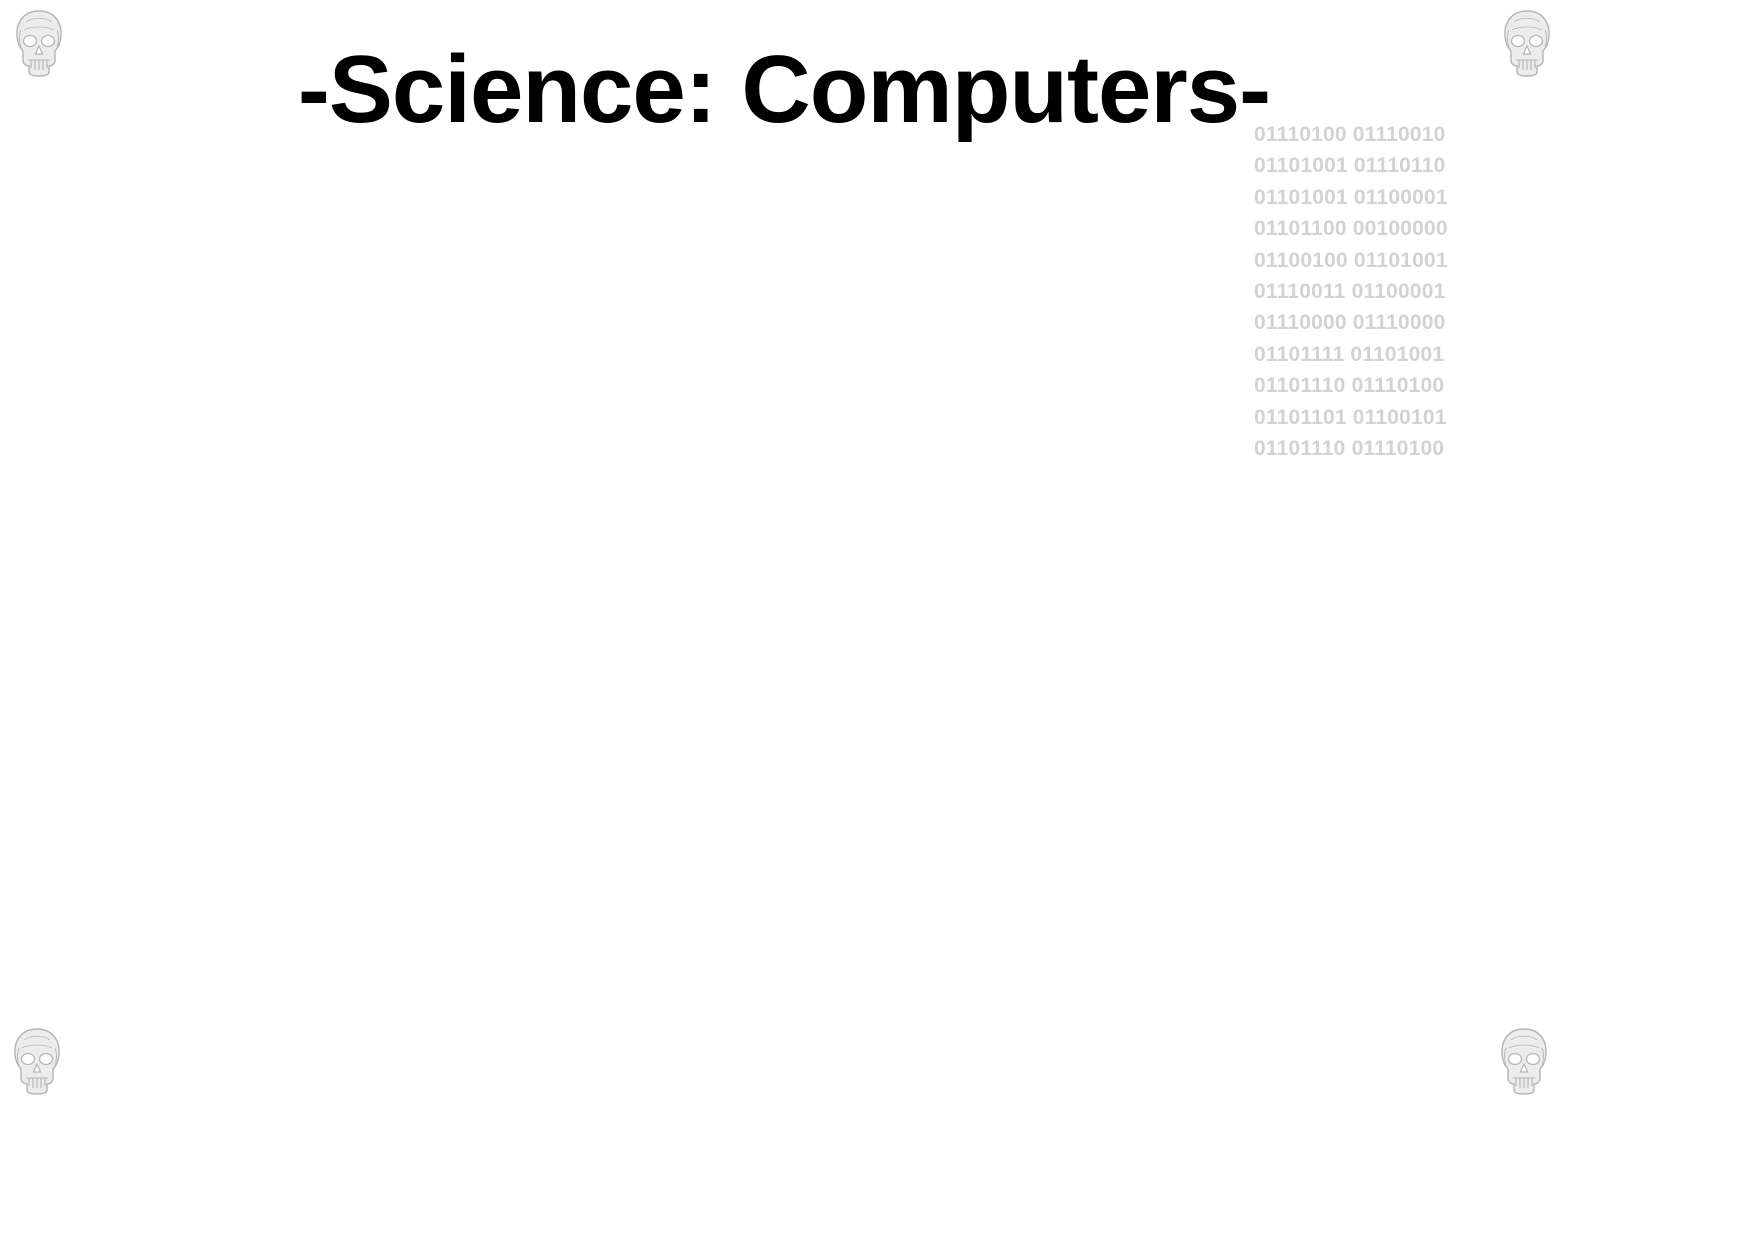 This screenshot has width=1748, height=1240. Describe the element at coordinates (1350, 134) in the screenshot. I see `binary-line: 01110100 01110010` at that location.